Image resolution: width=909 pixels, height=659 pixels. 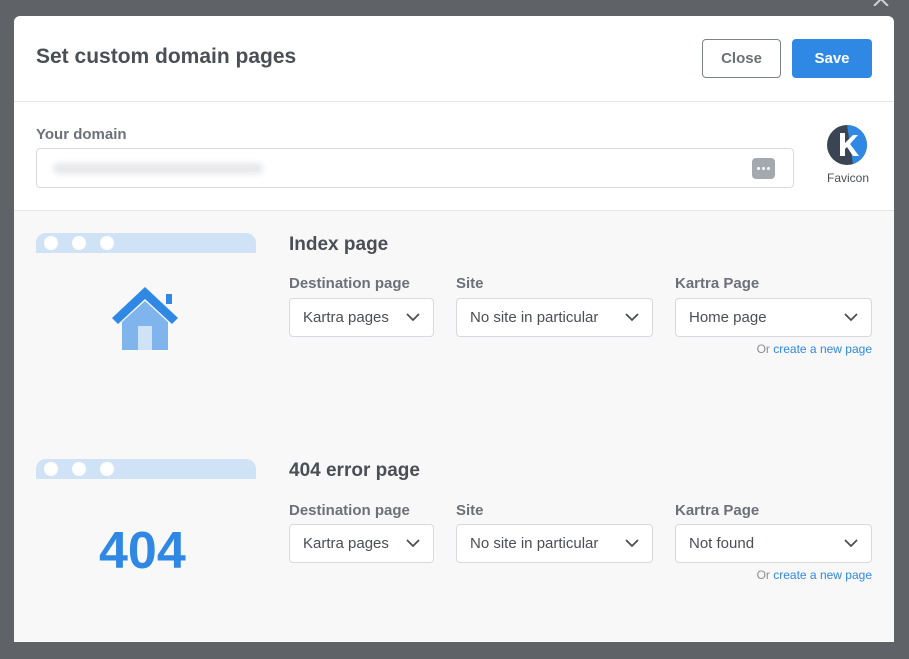 I want to click on house-icon, so click(x=145, y=318).